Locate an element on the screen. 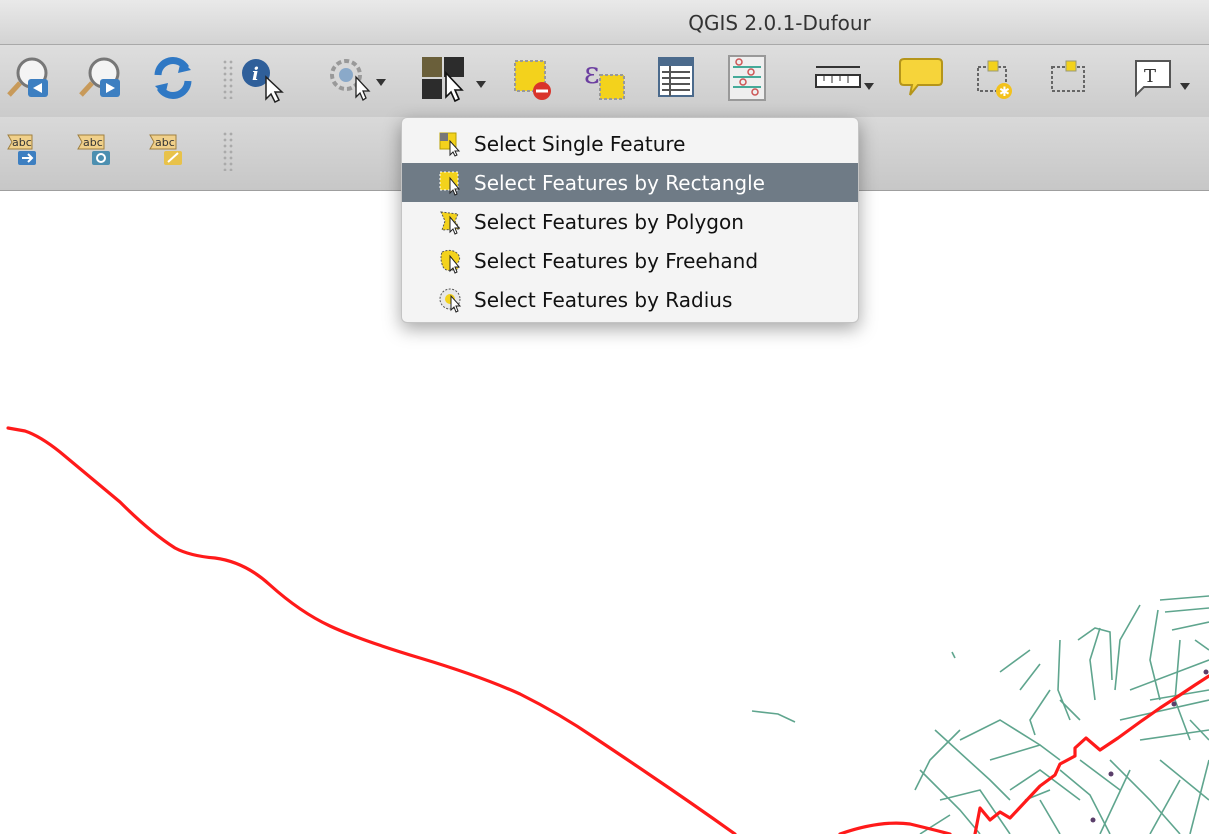 The image size is (1209, 838). main-toolbar: i ε ✱ T is located at coordinates (604, 81).